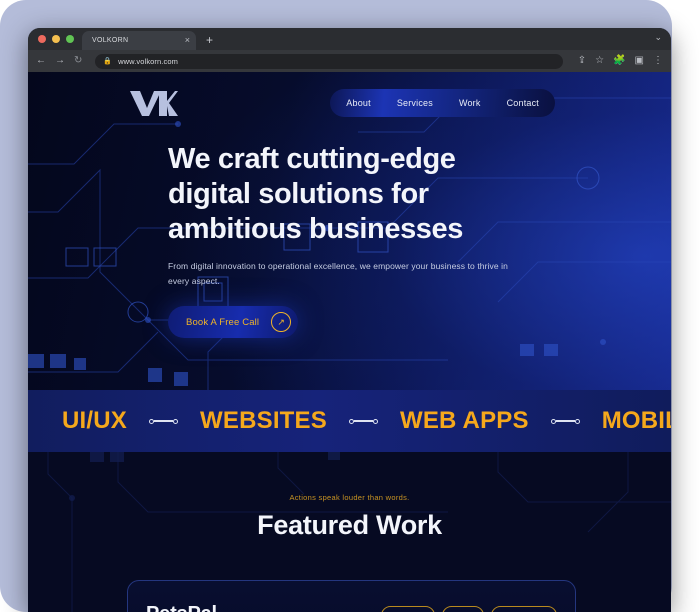  What do you see at coordinates (470, 103) in the screenshot?
I see `nav-item-work: Work` at bounding box center [470, 103].